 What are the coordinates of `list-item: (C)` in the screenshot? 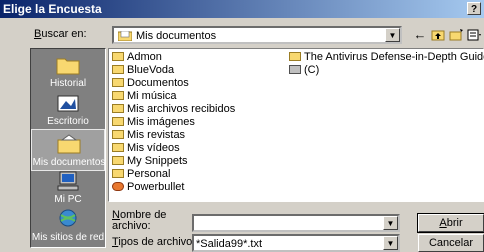 It's located at (304, 70).